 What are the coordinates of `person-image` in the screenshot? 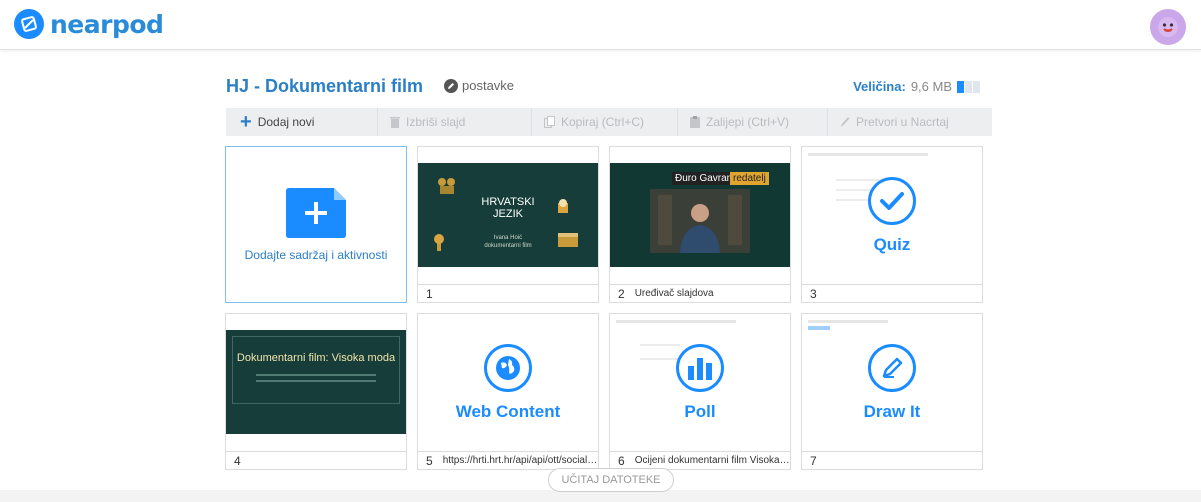 It's located at (700, 221).